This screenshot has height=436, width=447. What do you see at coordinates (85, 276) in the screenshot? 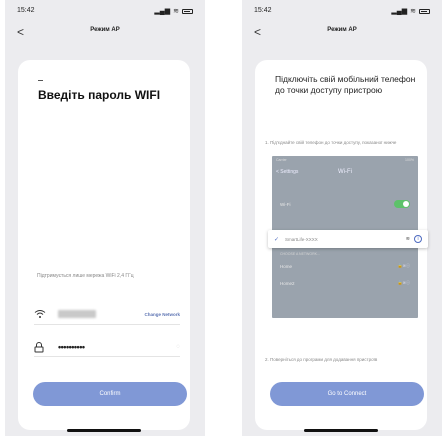
I see `wifi-note: Підтримується лише мережа WiFi 2,4 ГГц` at bounding box center [85, 276].